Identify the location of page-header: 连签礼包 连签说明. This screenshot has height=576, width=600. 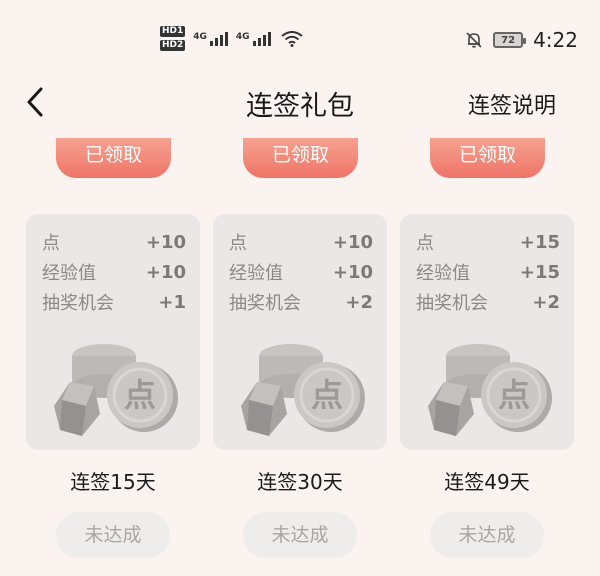
(300, 103).